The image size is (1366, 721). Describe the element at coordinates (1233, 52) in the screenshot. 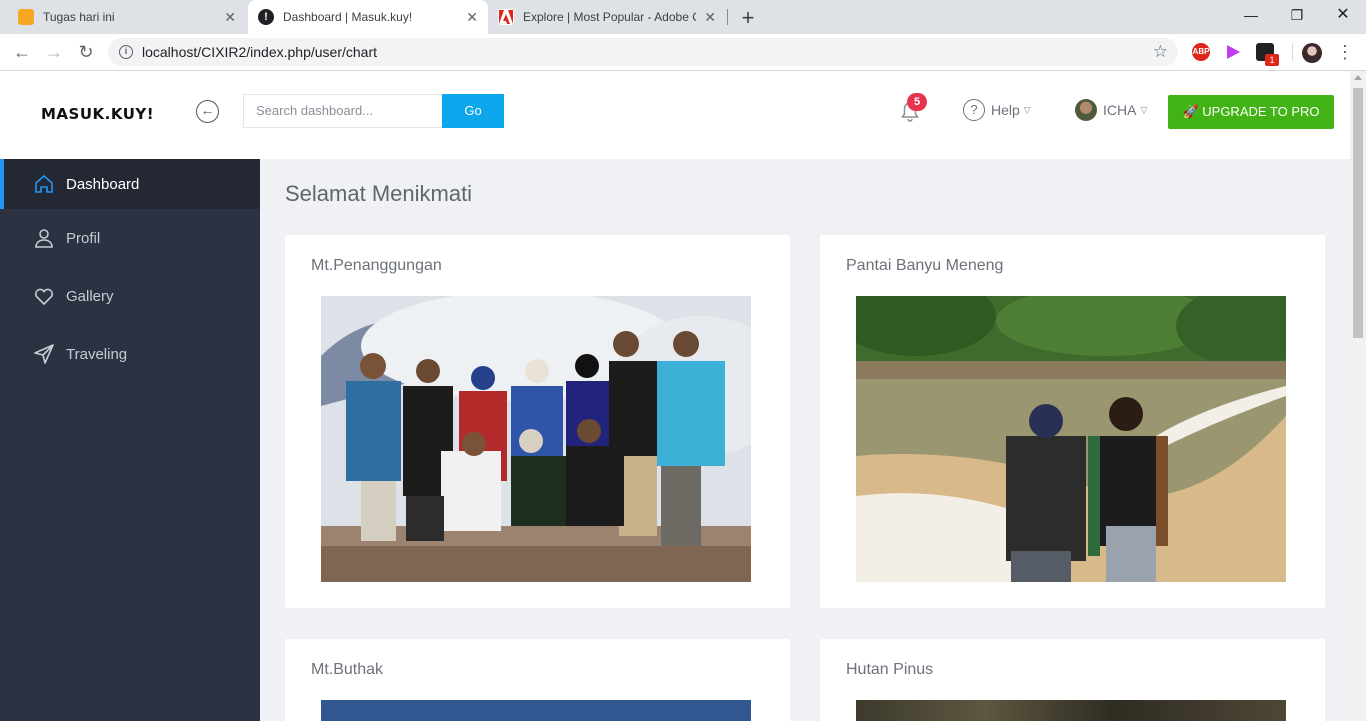

I see `play-extension-icon` at that location.